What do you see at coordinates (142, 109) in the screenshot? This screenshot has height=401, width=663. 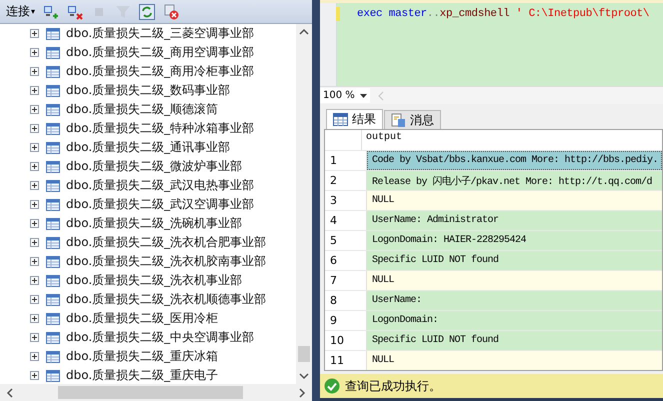 I see `tree-item: dbo.质量损失二级_顺德滚筒` at bounding box center [142, 109].